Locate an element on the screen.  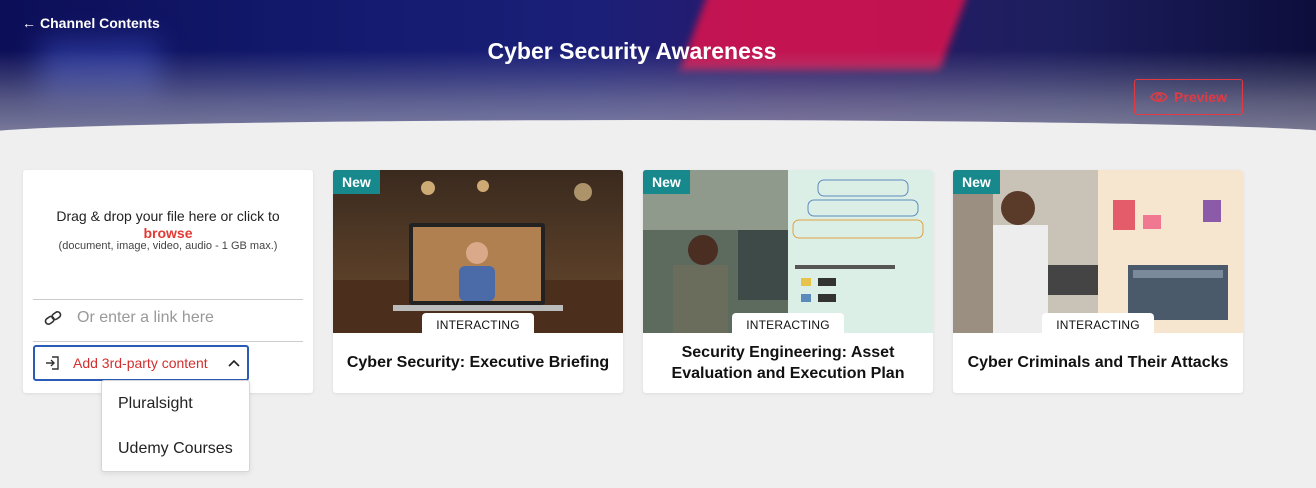
page-title: Cyber Security Awareness is located at coordinates (632, 51).